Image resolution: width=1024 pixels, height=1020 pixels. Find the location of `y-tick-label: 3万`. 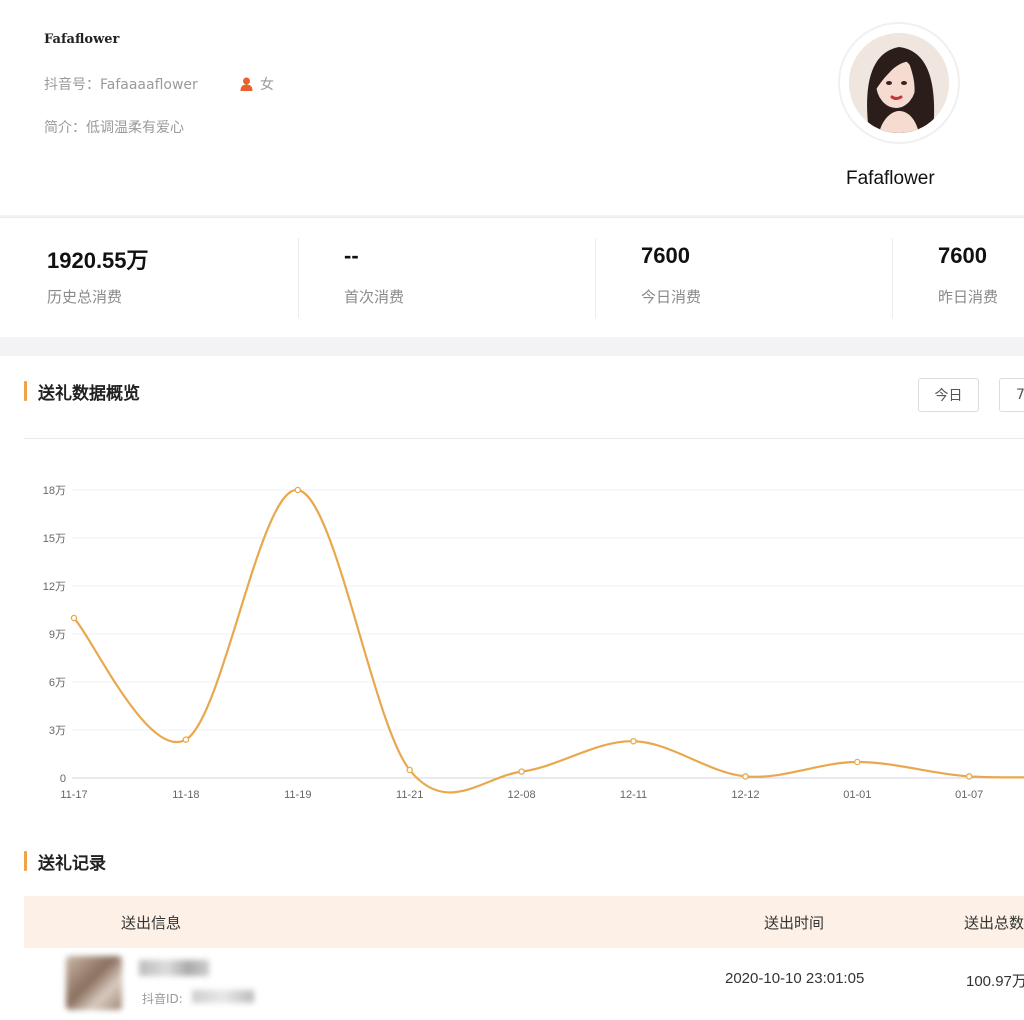

y-tick-label: 3万 is located at coordinates (57, 731).